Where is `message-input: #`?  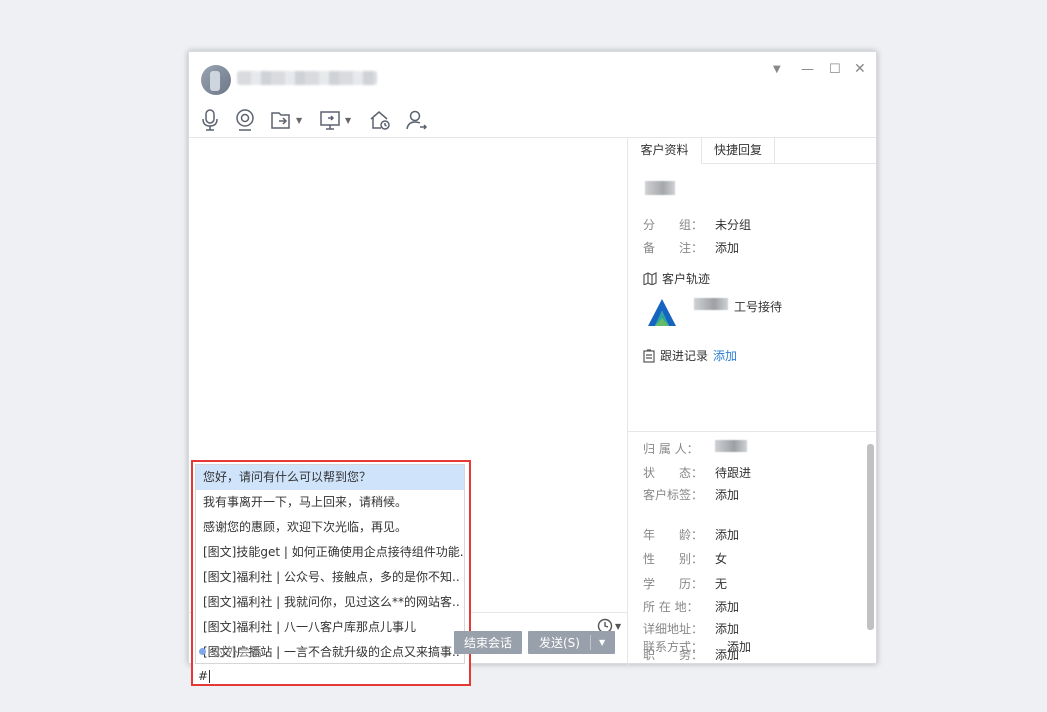 message-input: # is located at coordinates (204, 676).